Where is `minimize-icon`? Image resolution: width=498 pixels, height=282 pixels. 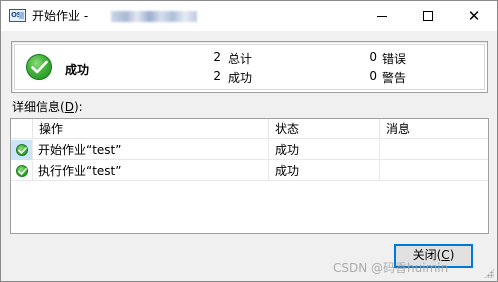 minimize-icon is located at coordinates (382, 16).